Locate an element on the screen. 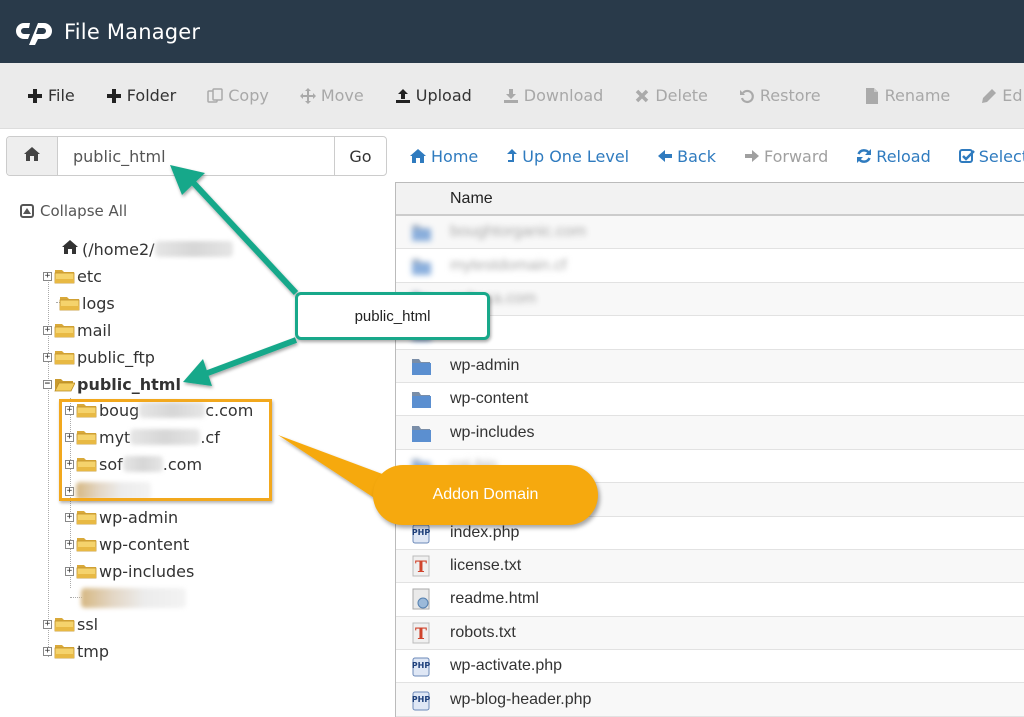  upload-icon is located at coordinates (403, 96).